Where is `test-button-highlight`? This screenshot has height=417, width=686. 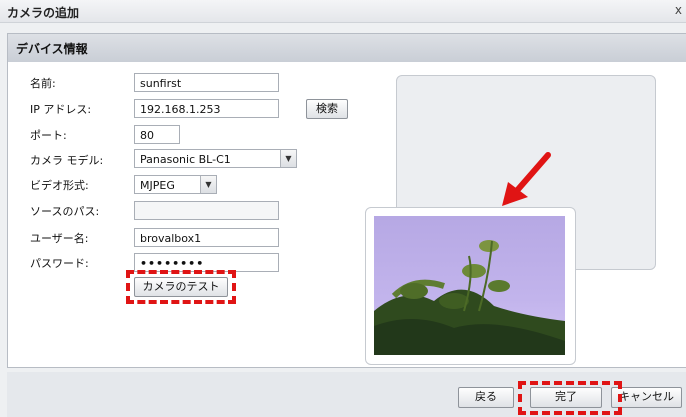 test-button-highlight is located at coordinates (181, 287).